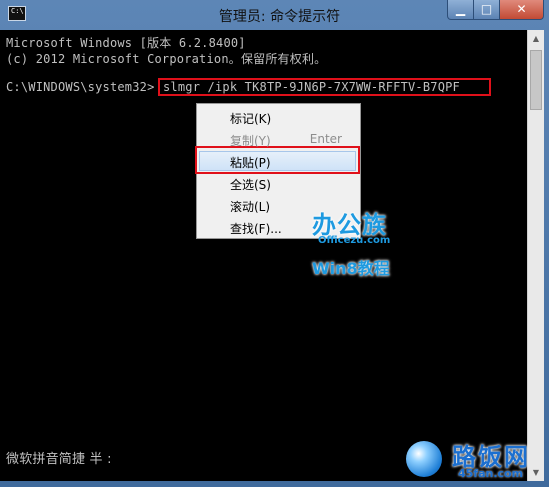 This screenshot has height=487, width=549. What do you see at coordinates (250, 163) in the screenshot?
I see `menu-item-label: 粘贴(P)` at bounding box center [250, 163].